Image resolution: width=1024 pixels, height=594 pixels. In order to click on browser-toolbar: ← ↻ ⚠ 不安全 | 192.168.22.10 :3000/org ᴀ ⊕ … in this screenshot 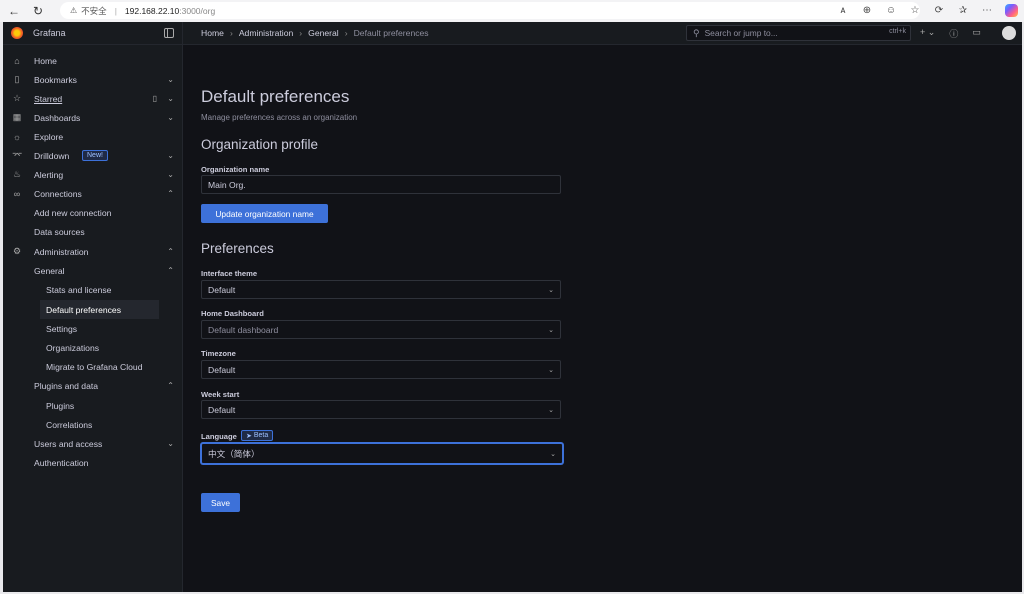, I will do `click(512, 11)`.